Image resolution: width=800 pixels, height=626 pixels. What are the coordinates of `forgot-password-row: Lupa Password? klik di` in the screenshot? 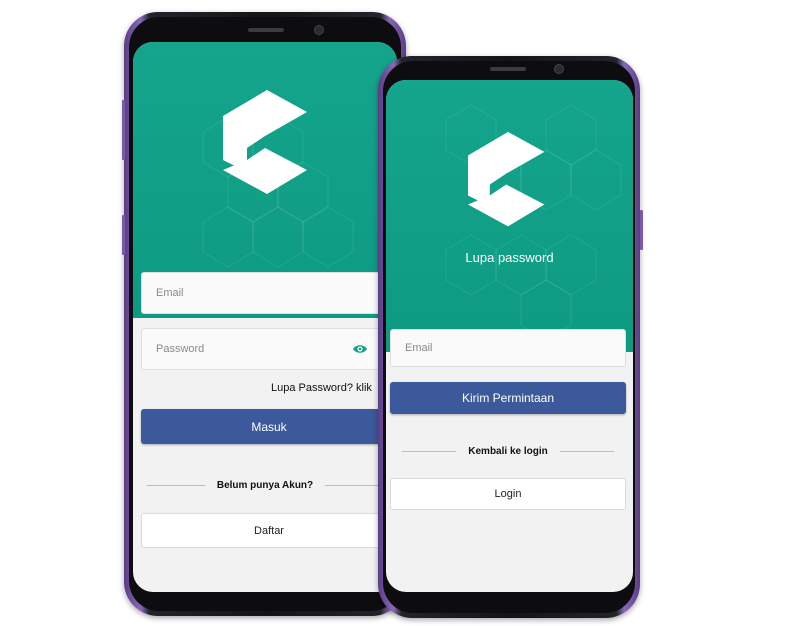 It's located at (329, 388).